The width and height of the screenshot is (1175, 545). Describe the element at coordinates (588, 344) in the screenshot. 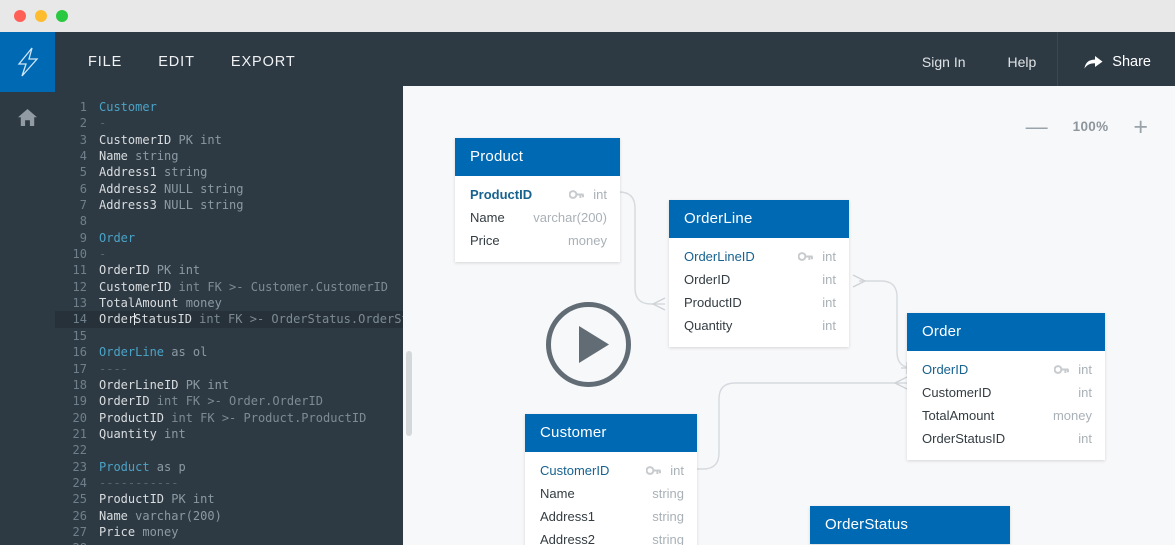

I see `play-button` at that location.